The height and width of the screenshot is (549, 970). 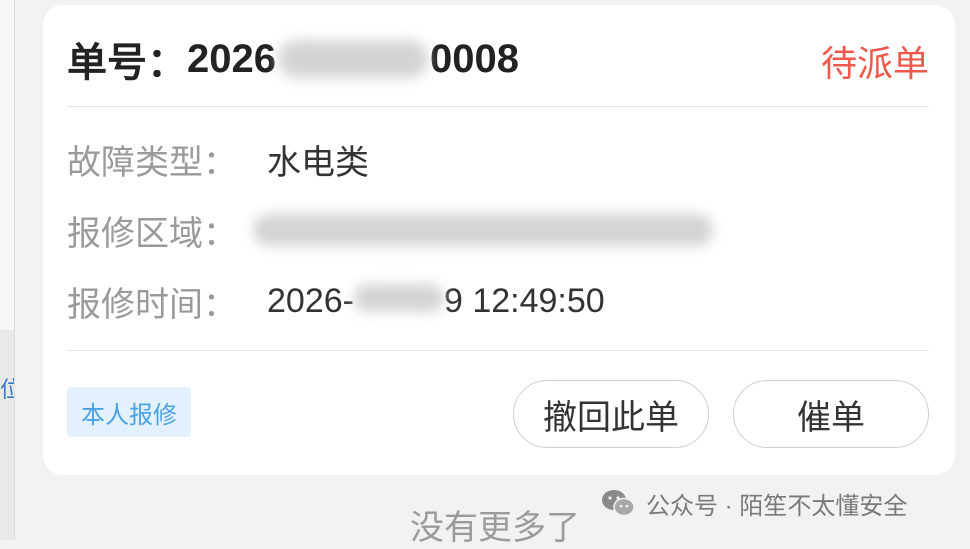 I want to click on status-badge: 待派单, so click(x=874, y=63).